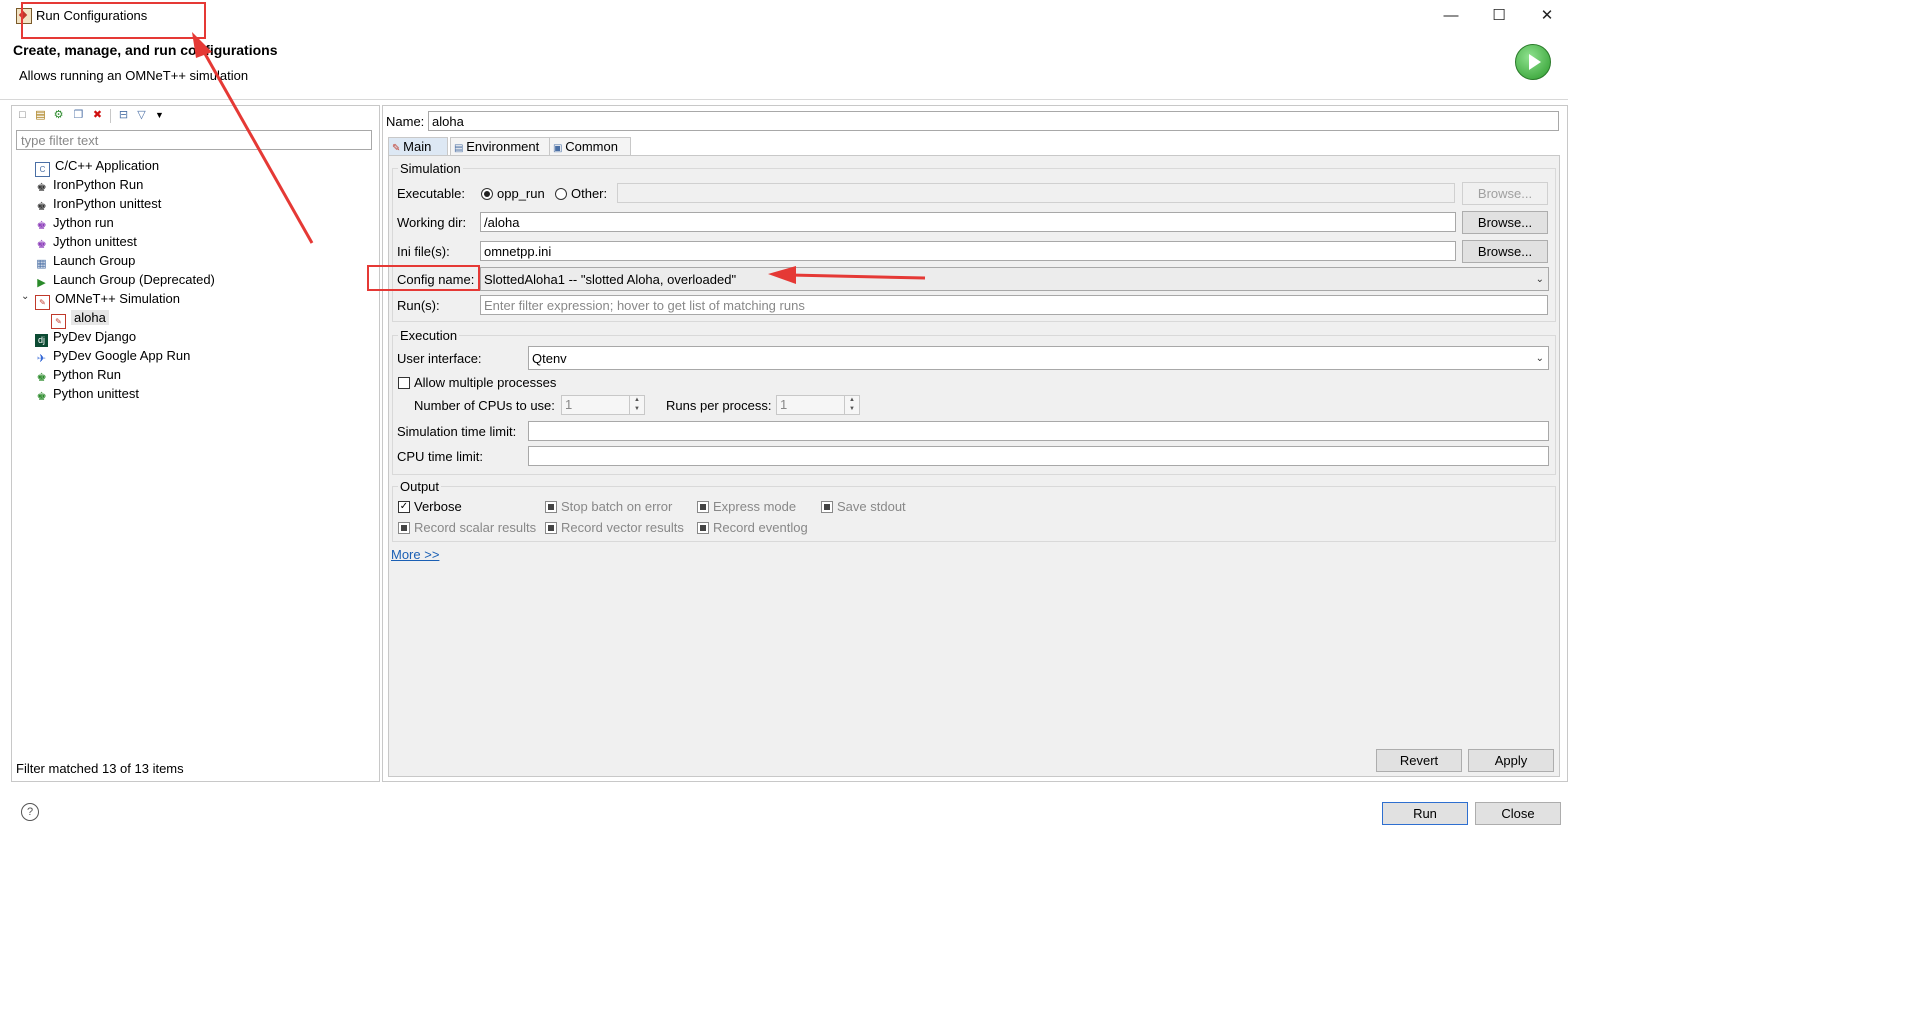 This screenshot has height=1017, width=1905. Describe the element at coordinates (559, 158) in the screenshot. I see `annotation-arrows` at that location.